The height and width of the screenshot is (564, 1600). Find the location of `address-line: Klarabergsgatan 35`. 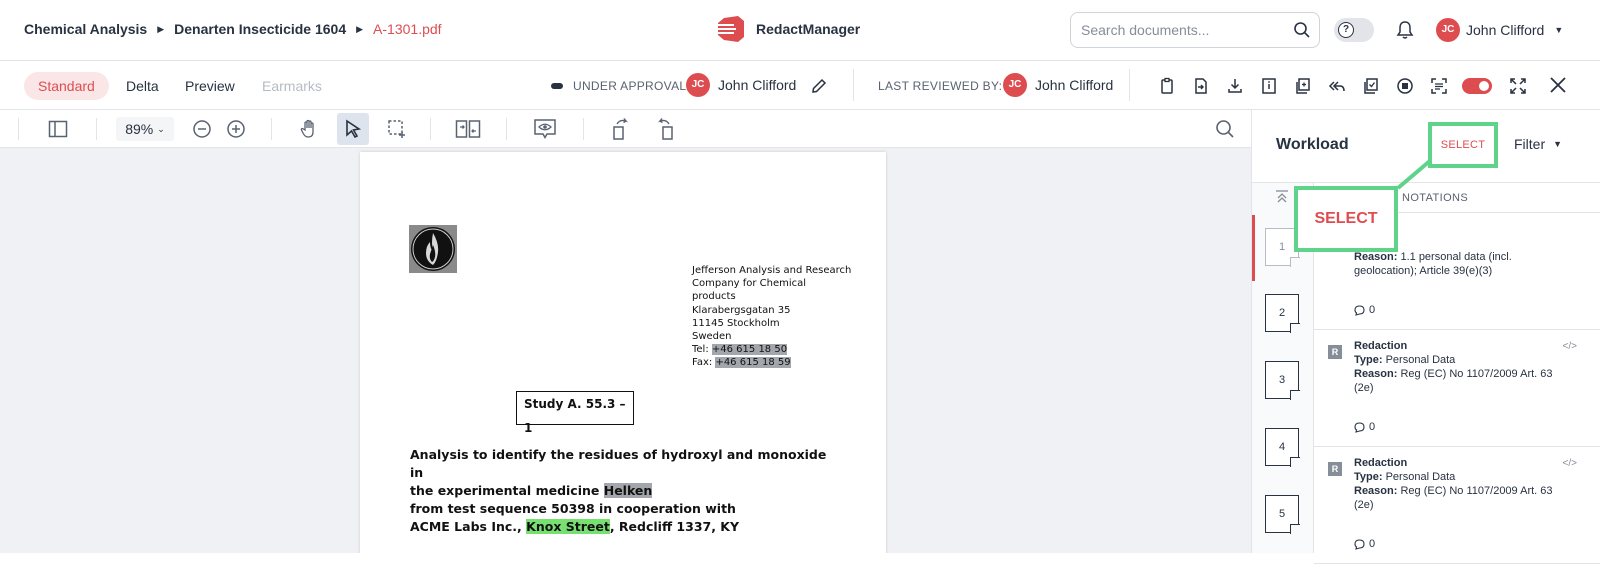

address-line: Klarabergsgatan 35 is located at coordinates (741, 310).